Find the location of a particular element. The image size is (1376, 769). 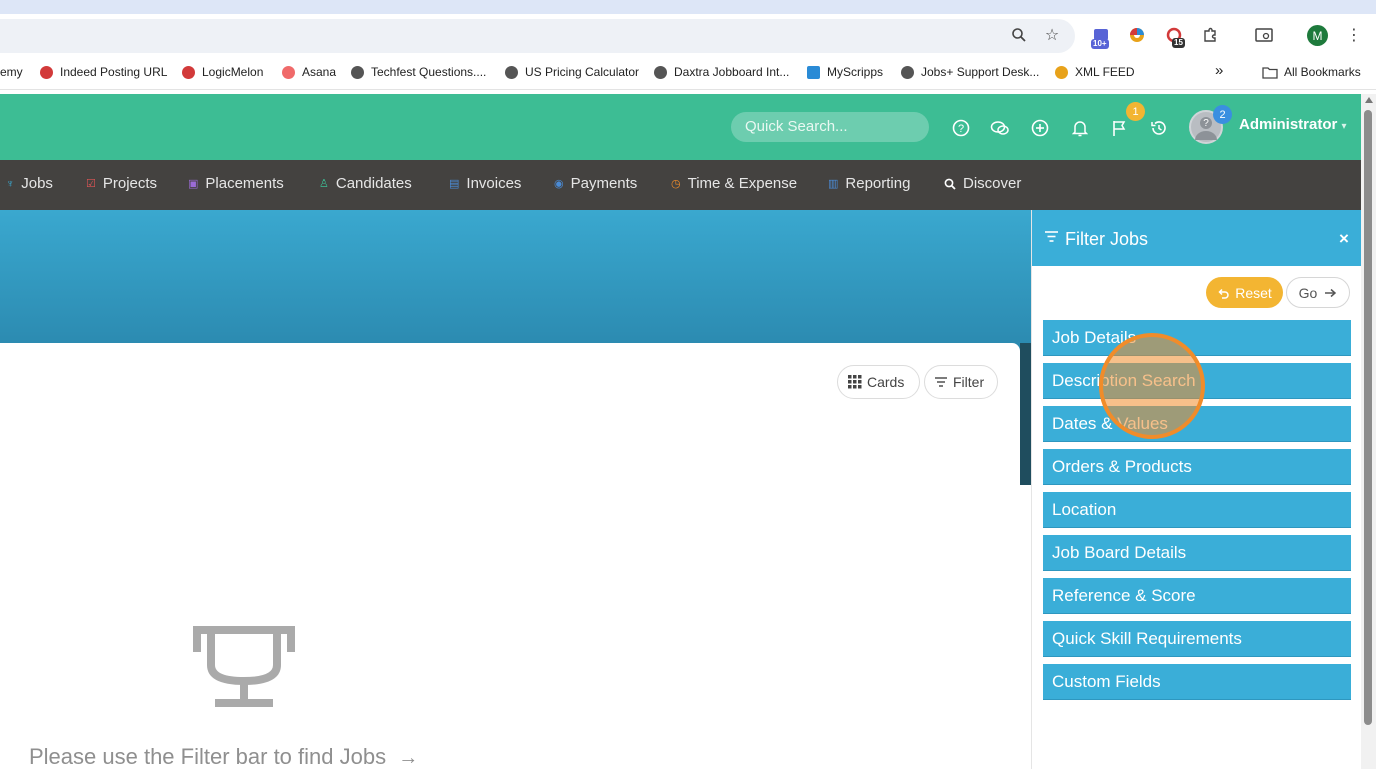

bookmark-item: MyScripps is located at coordinates (845, 72).